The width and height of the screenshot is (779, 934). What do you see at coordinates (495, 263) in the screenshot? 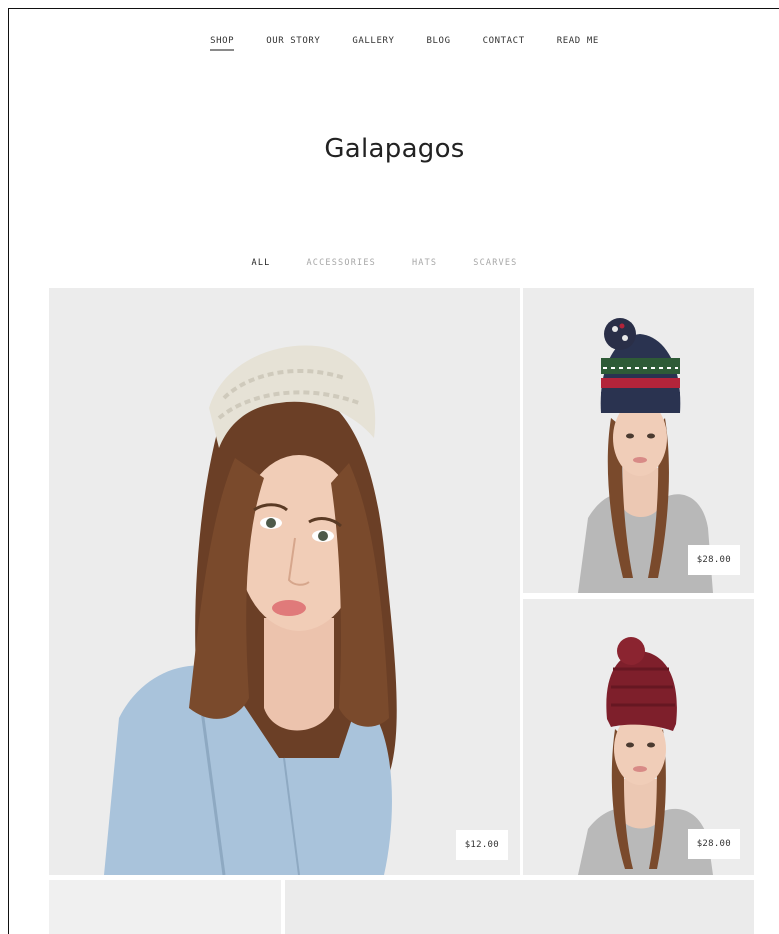
I see `filter-scarves: SCARVES` at bounding box center [495, 263].